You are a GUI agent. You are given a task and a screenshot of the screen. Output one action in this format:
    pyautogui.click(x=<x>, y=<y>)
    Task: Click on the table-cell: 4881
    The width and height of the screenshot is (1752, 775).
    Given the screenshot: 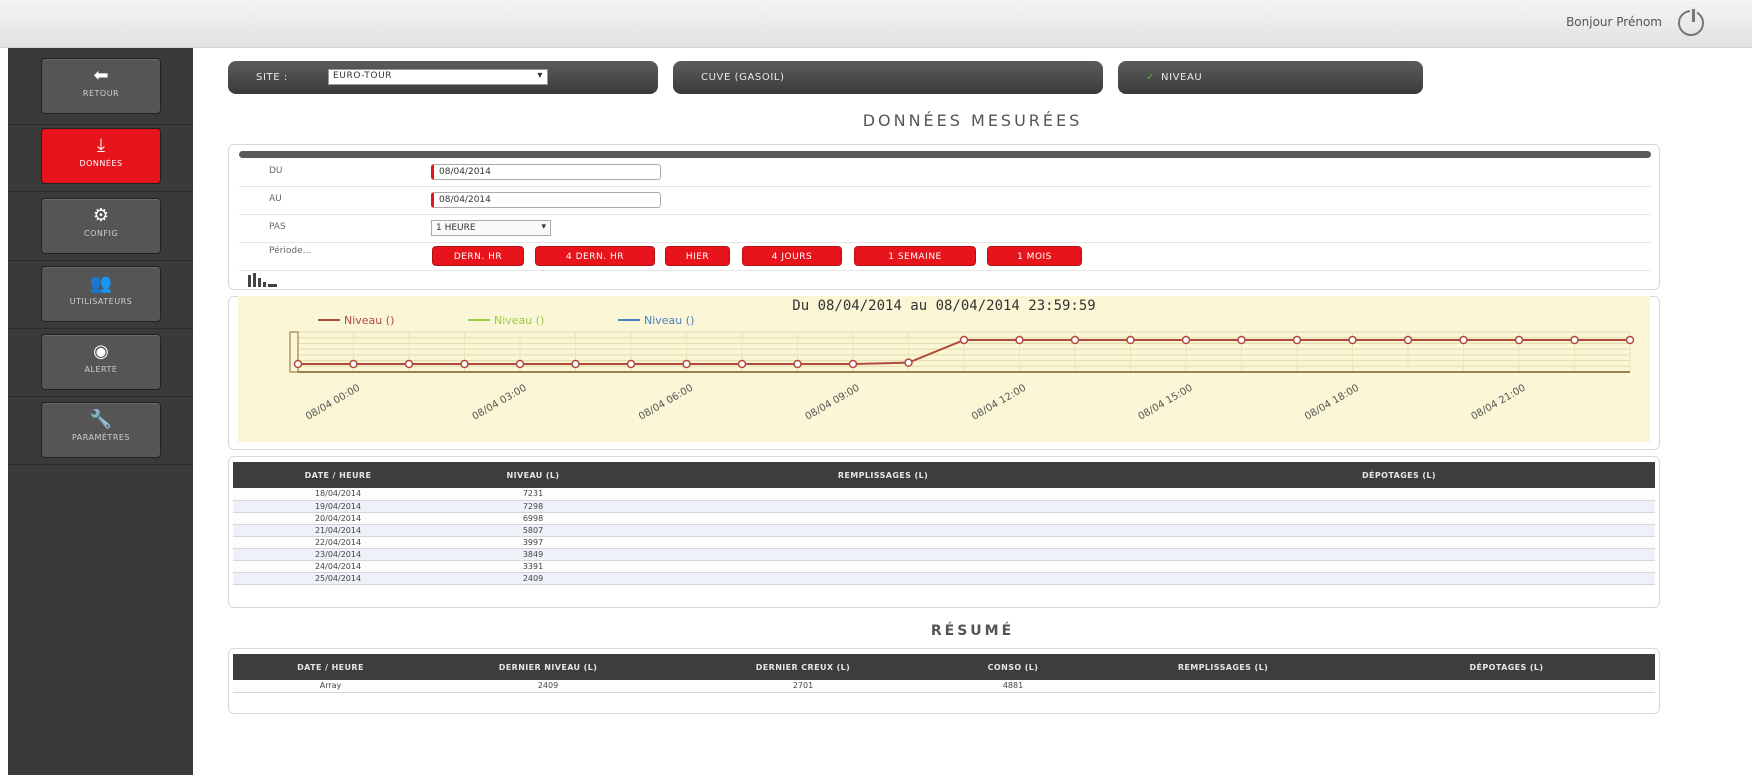 What is the action you would take?
    pyautogui.click(x=1013, y=686)
    